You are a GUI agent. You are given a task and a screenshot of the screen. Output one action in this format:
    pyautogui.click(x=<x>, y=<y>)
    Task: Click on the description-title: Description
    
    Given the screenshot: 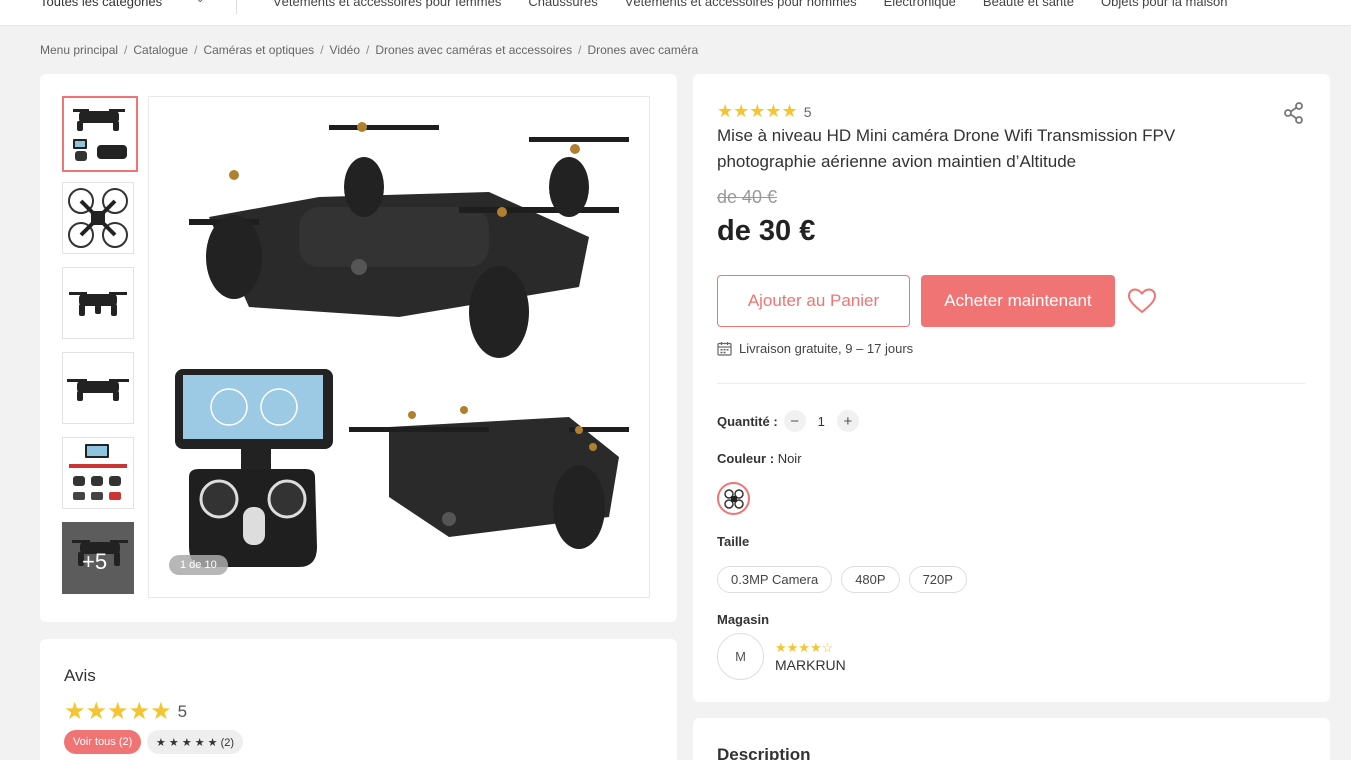 What is the action you would take?
    pyautogui.click(x=764, y=752)
    